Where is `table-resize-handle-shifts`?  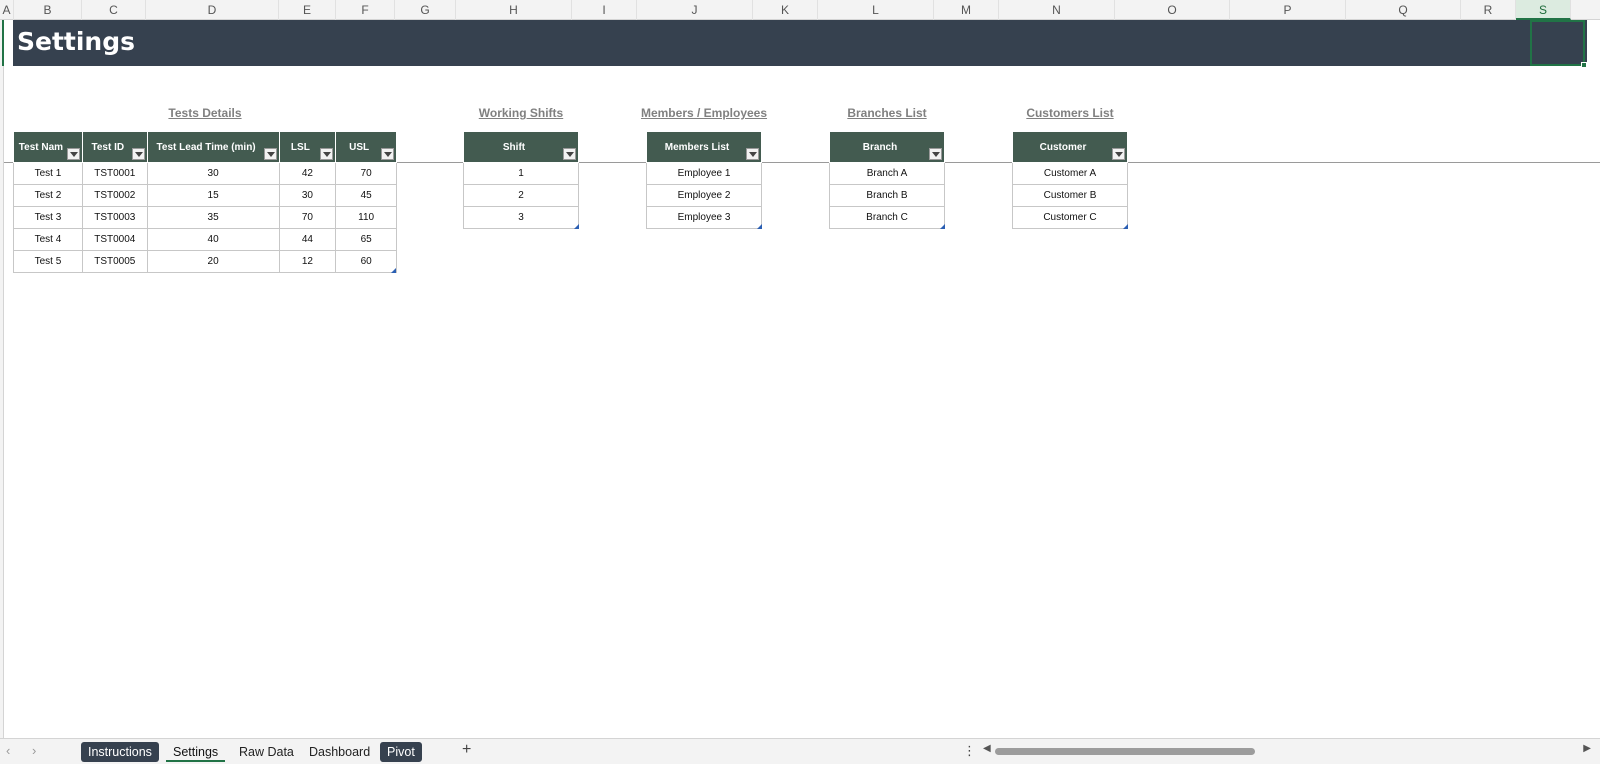
table-resize-handle-shifts is located at coordinates (576, 226).